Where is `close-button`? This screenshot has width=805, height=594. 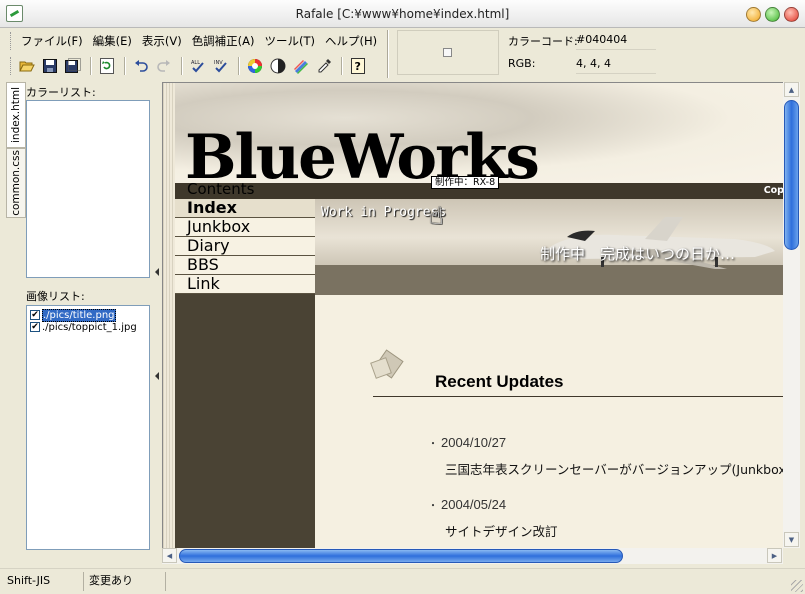 close-button is located at coordinates (791, 14).